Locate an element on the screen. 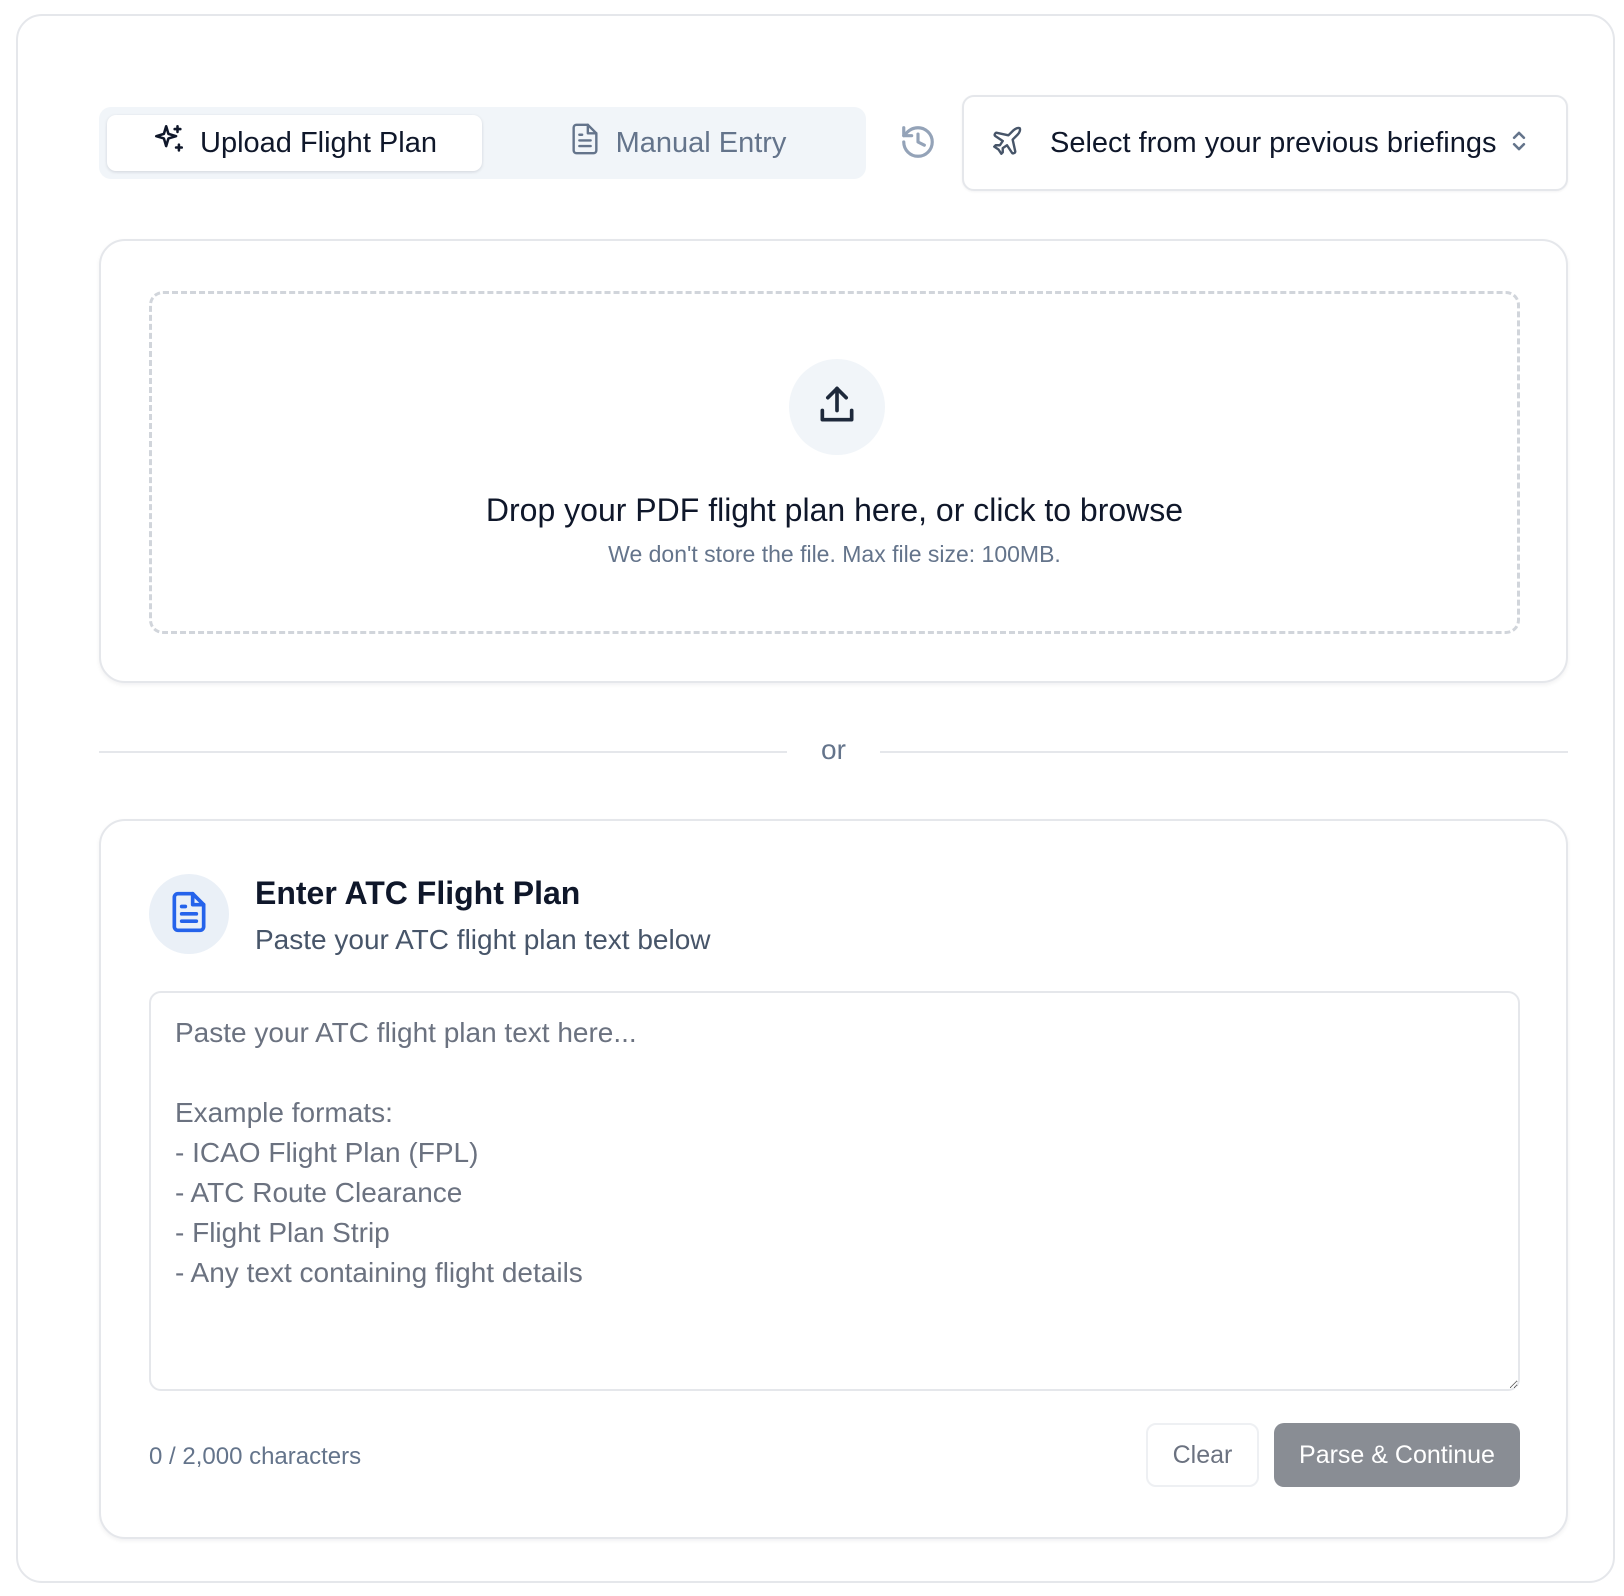 The image size is (1624, 1596). upload-icon-circle is located at coordinates (837, 407).